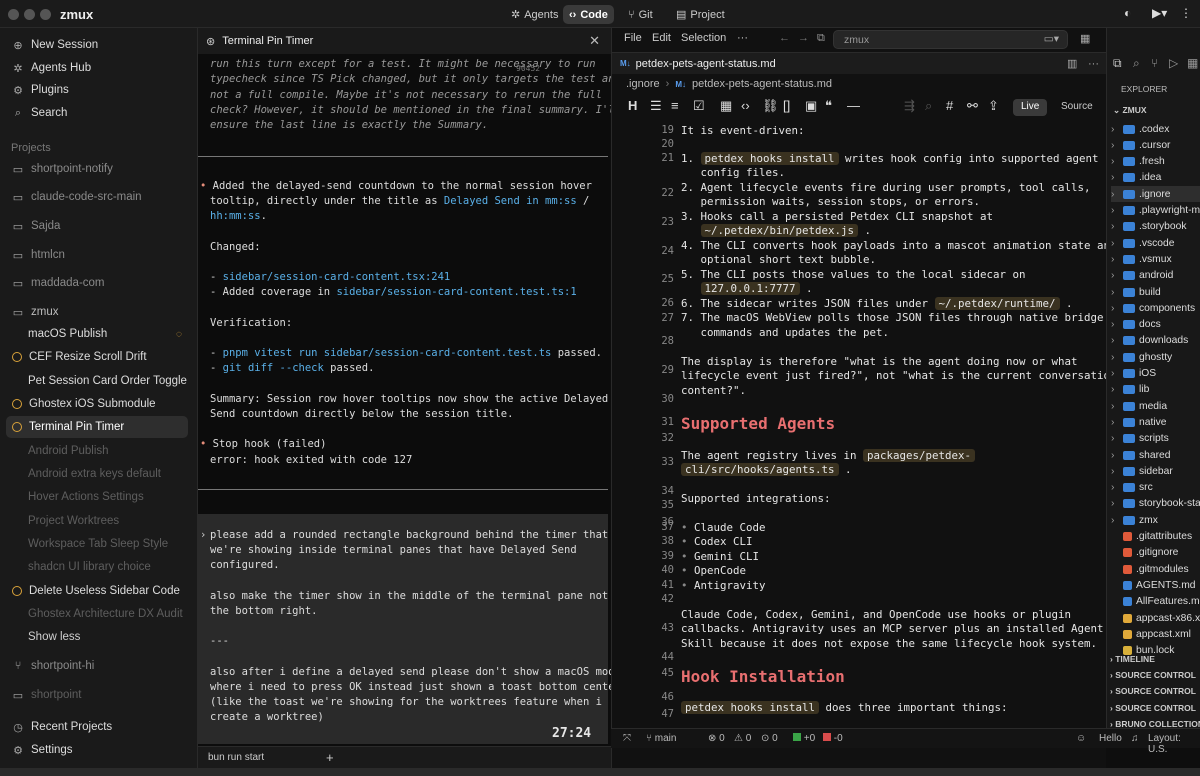 Image resolution: width=1200 pixels, height=776 pixels. What do you see at coordinates (1155, 520) in the screenshot?
I see `folder-item: › zmx` at bounding box center [1155, 520].